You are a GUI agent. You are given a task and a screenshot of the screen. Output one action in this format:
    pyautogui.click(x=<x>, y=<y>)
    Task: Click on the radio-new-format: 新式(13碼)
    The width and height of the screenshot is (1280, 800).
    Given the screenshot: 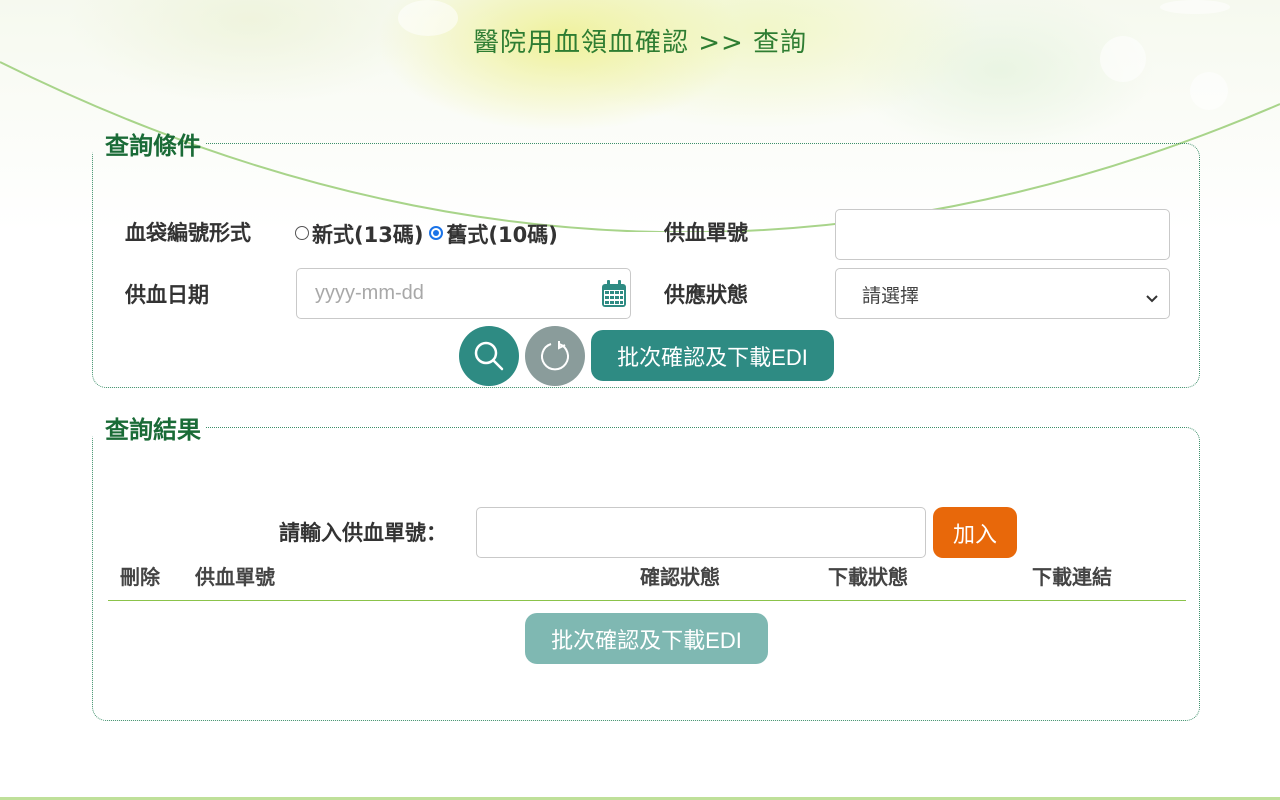 What is the action you would take?
    pyautogui.click(x=359, y=234)
    